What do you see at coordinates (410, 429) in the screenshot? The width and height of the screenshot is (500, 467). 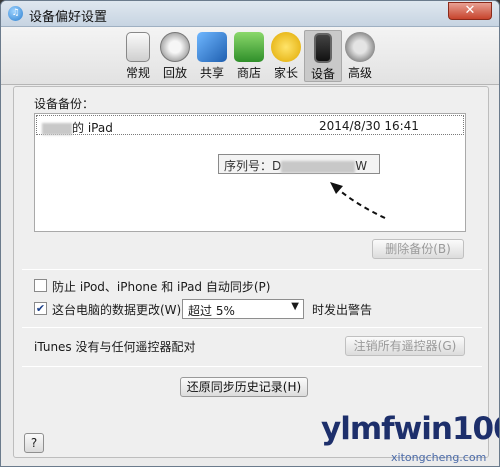 I see `watermark-main: ylmfwin100.com` at bounding box center [410, 429].